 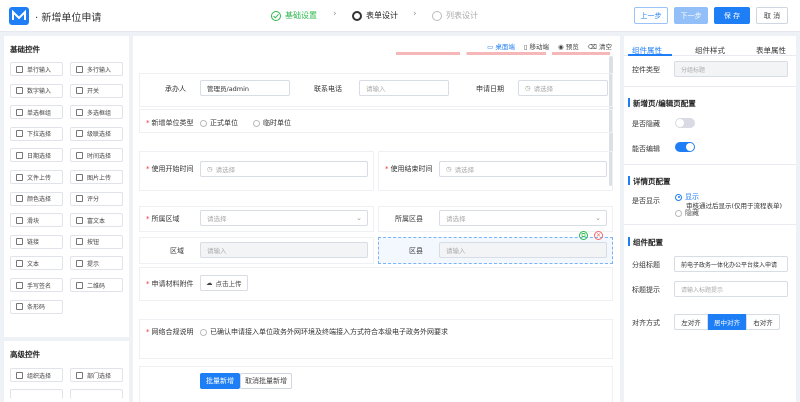 I want to click on control-dept-select: 部门选择, so click(x=96, y=375).